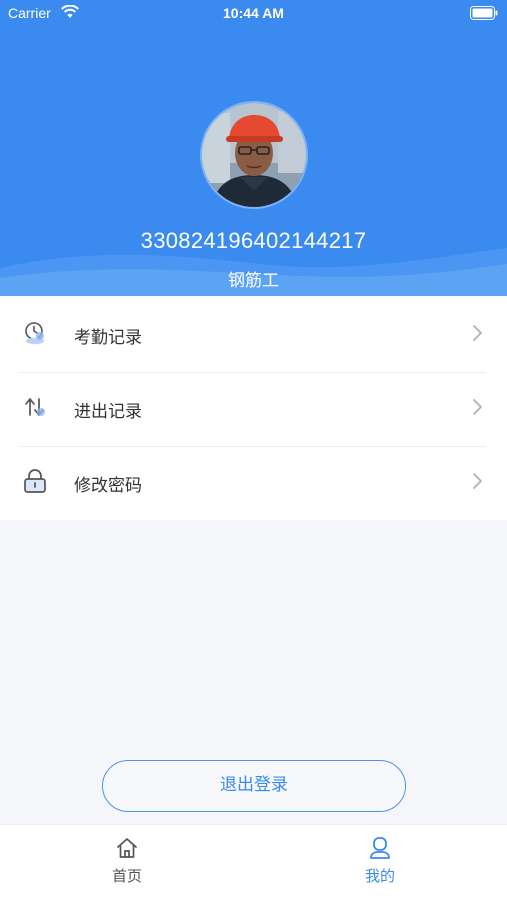  Describe the element at coordinates (126, 876) in the screenshot. I see `tab-label: 首页` at that location.